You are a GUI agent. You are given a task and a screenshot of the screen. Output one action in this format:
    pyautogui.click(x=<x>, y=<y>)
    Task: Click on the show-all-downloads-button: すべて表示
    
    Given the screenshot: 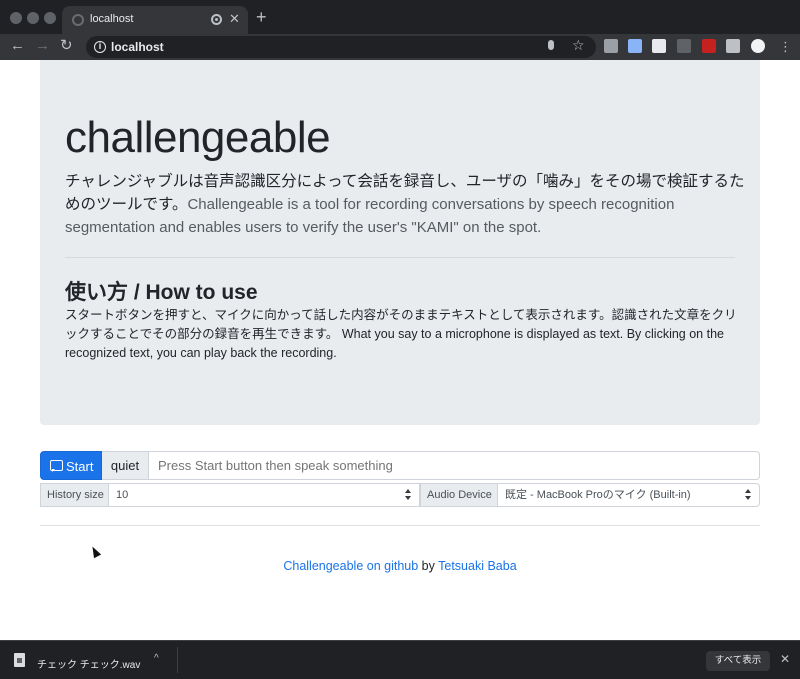 What is the action you would take?
    pyautogui.click(x=738, y=661)
    